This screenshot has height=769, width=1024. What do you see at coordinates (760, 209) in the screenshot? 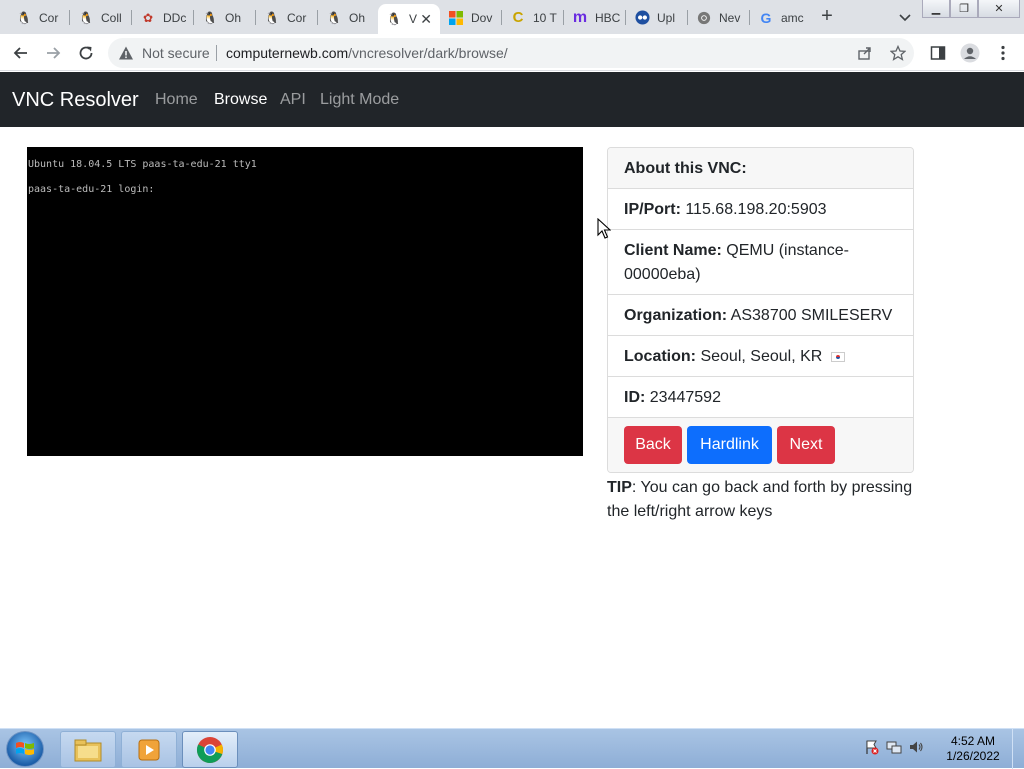
I see `ip-port-row: IP/Port: 115.68.198.20:5903` at bounding box center [760, 209].